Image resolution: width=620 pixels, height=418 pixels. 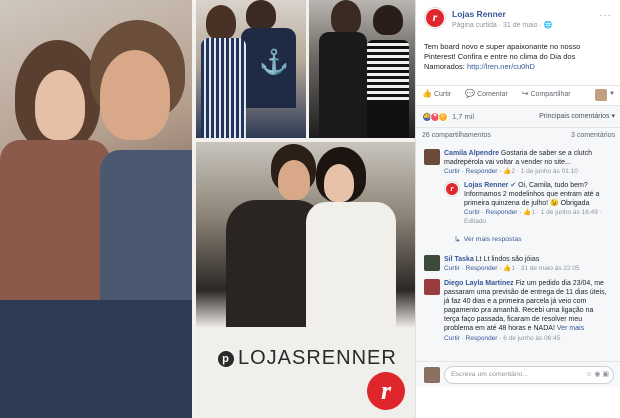 I want to click on commenter-name: Diego Layla Martinez, so click(x=479, y=283).